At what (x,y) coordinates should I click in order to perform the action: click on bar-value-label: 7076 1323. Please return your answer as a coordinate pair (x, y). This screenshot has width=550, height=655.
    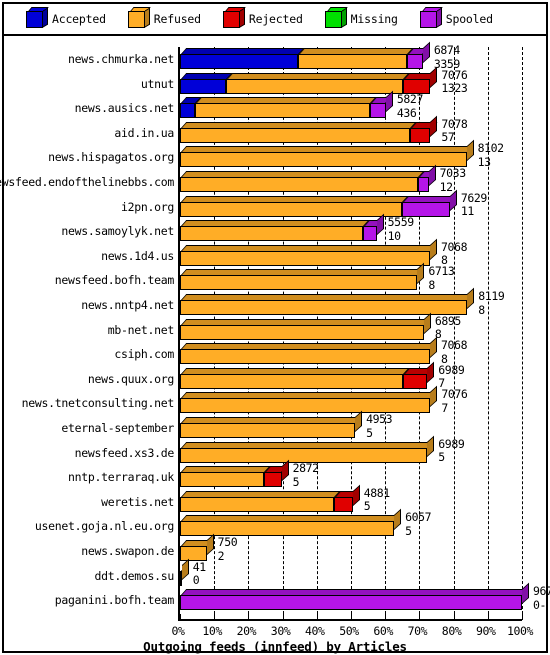
    Looking at the image, I should click on (454, 82).